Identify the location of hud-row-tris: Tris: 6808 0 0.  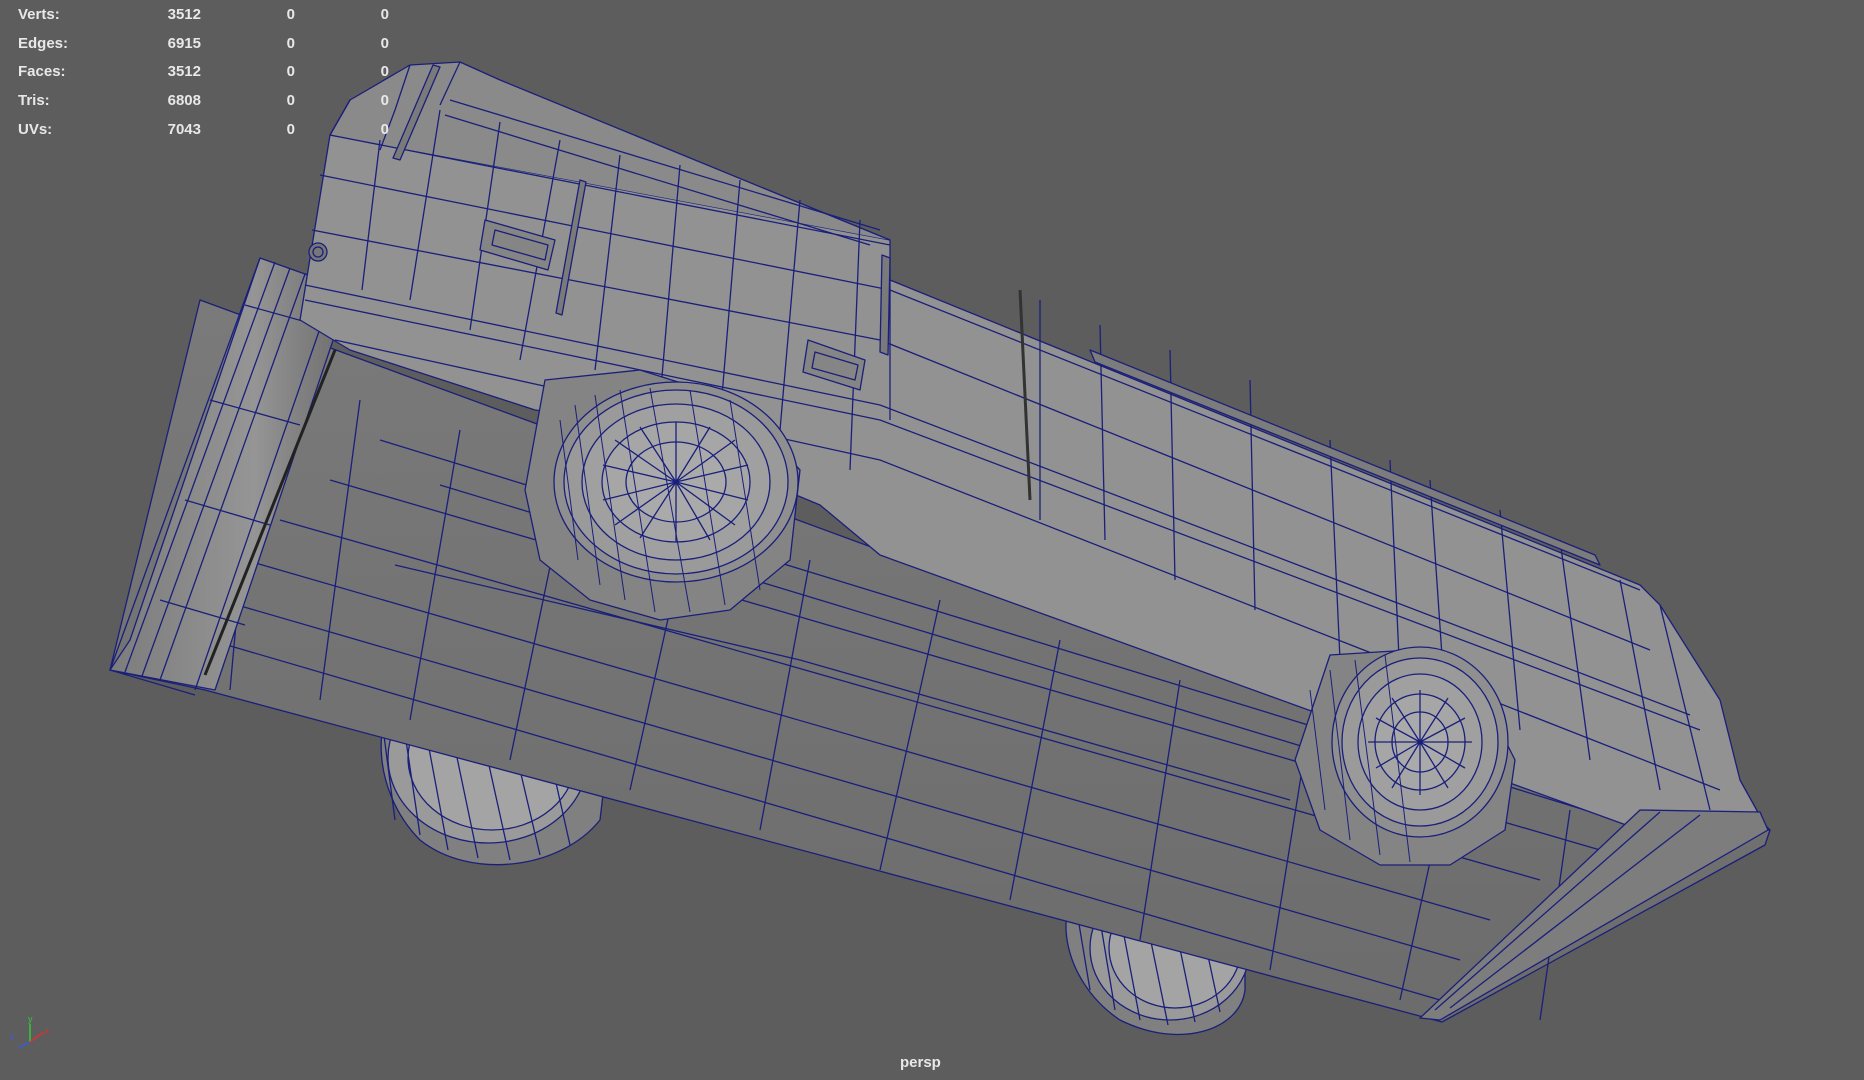
(203, 100).